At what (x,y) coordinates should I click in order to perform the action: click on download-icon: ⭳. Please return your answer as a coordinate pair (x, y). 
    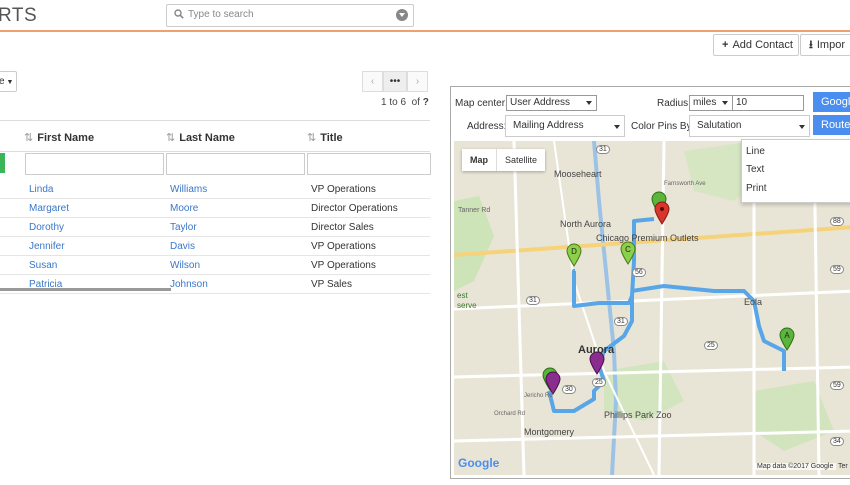
    Looking at the image, I should click on (811, 45).